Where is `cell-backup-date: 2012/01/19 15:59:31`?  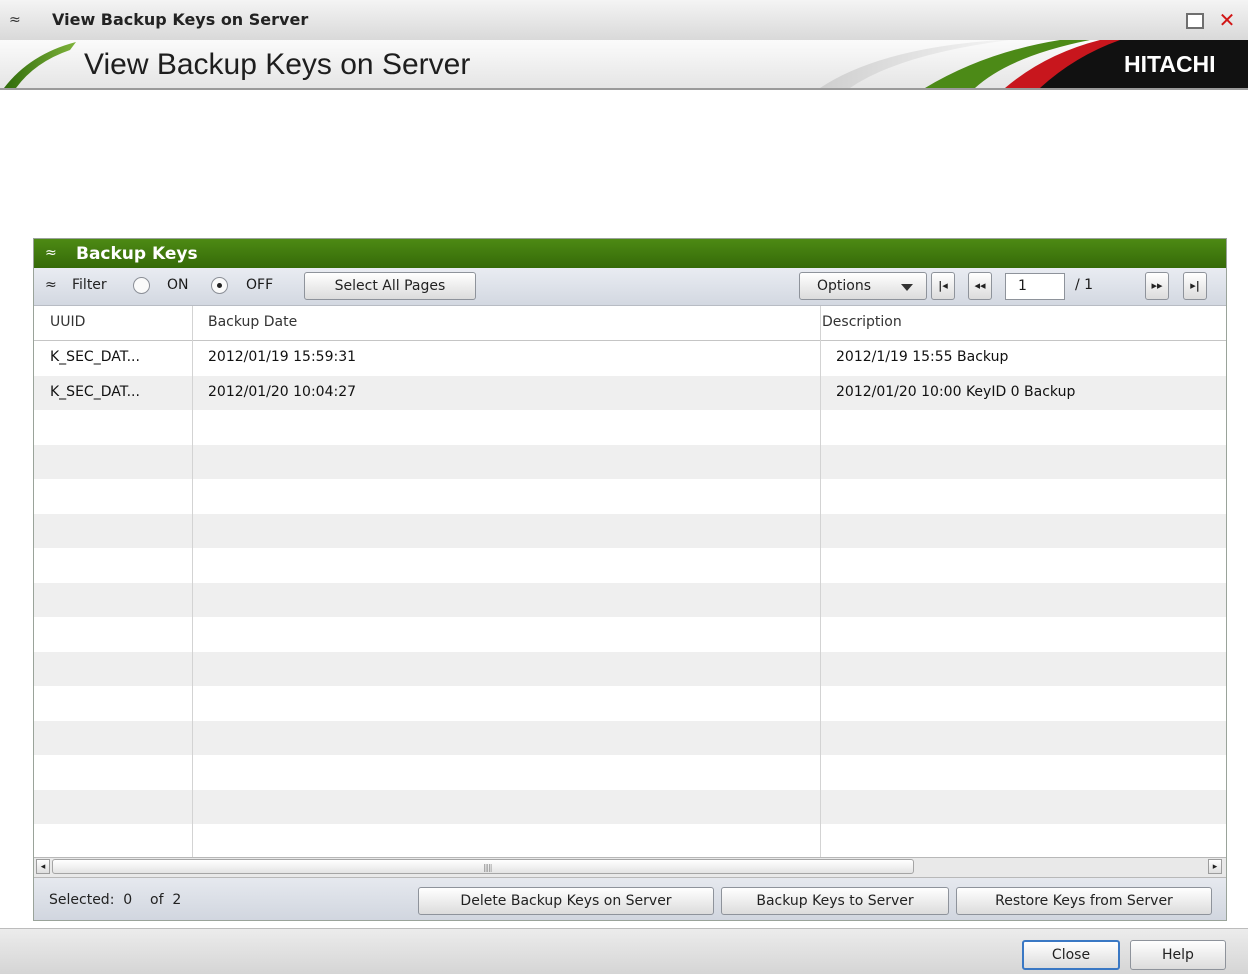
cell-backup-date: 2012/01/19 15:59:31 is located at coordinates (282, 357).